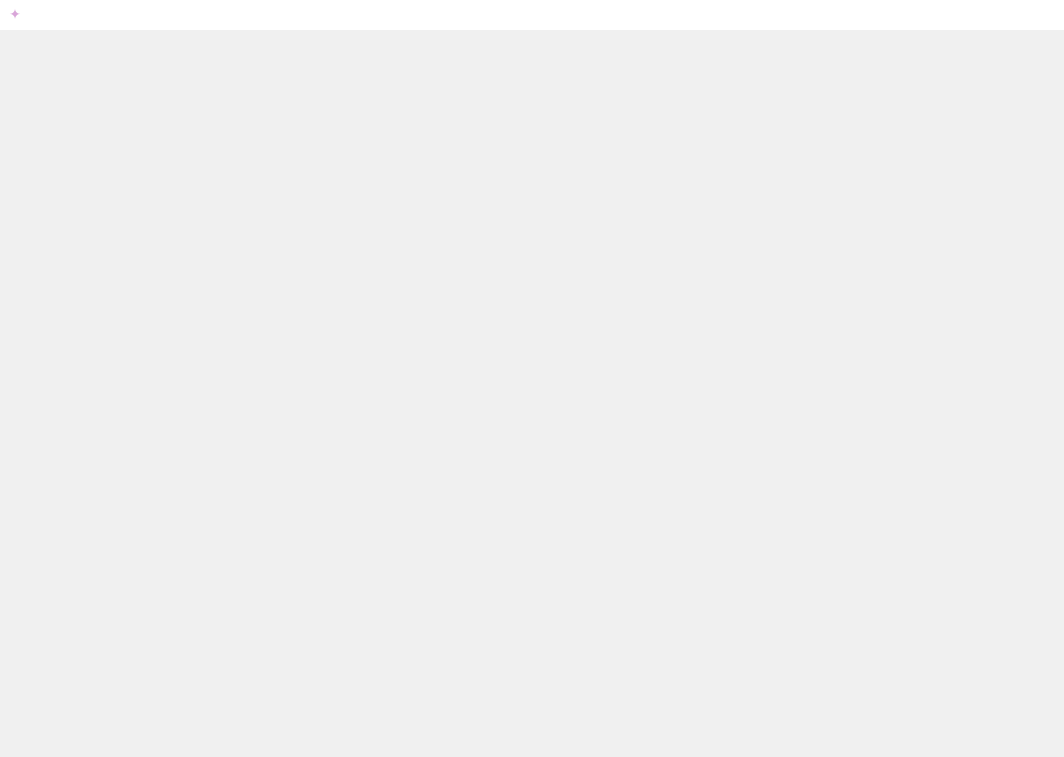 The image size is (1064, 757). Describe the element at coordinates (996, 15) in the screenshot. I see `minimize-icon` at that location.